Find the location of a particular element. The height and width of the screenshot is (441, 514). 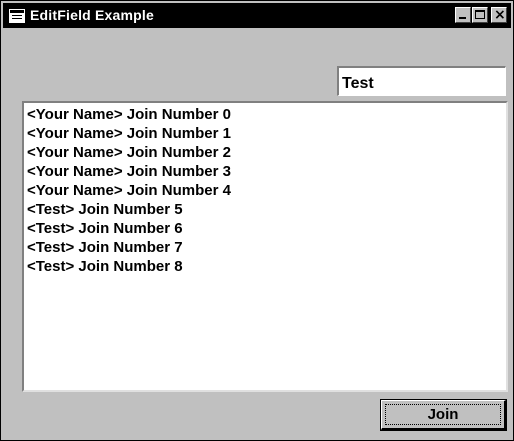

list-item: <Your Name> Join Number 0 is located at coordinates (266, 114).